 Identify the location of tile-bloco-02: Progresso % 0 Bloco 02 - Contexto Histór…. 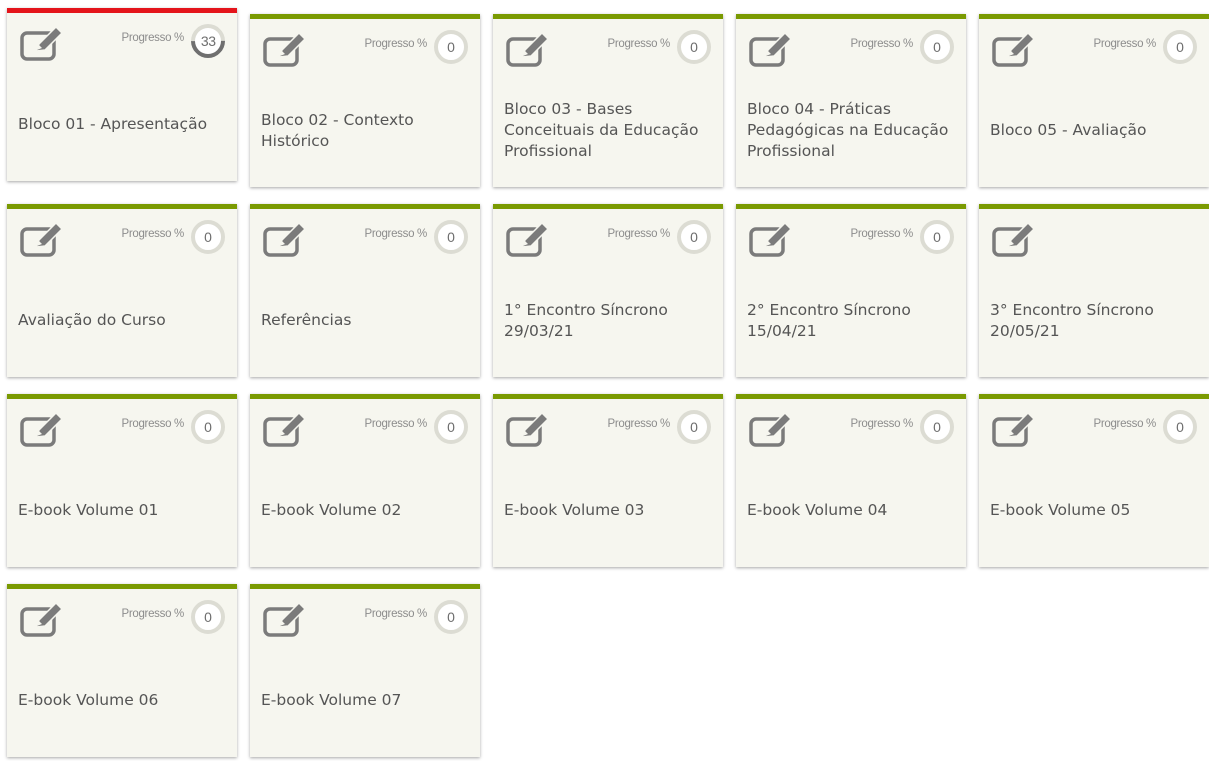
(365, 100).